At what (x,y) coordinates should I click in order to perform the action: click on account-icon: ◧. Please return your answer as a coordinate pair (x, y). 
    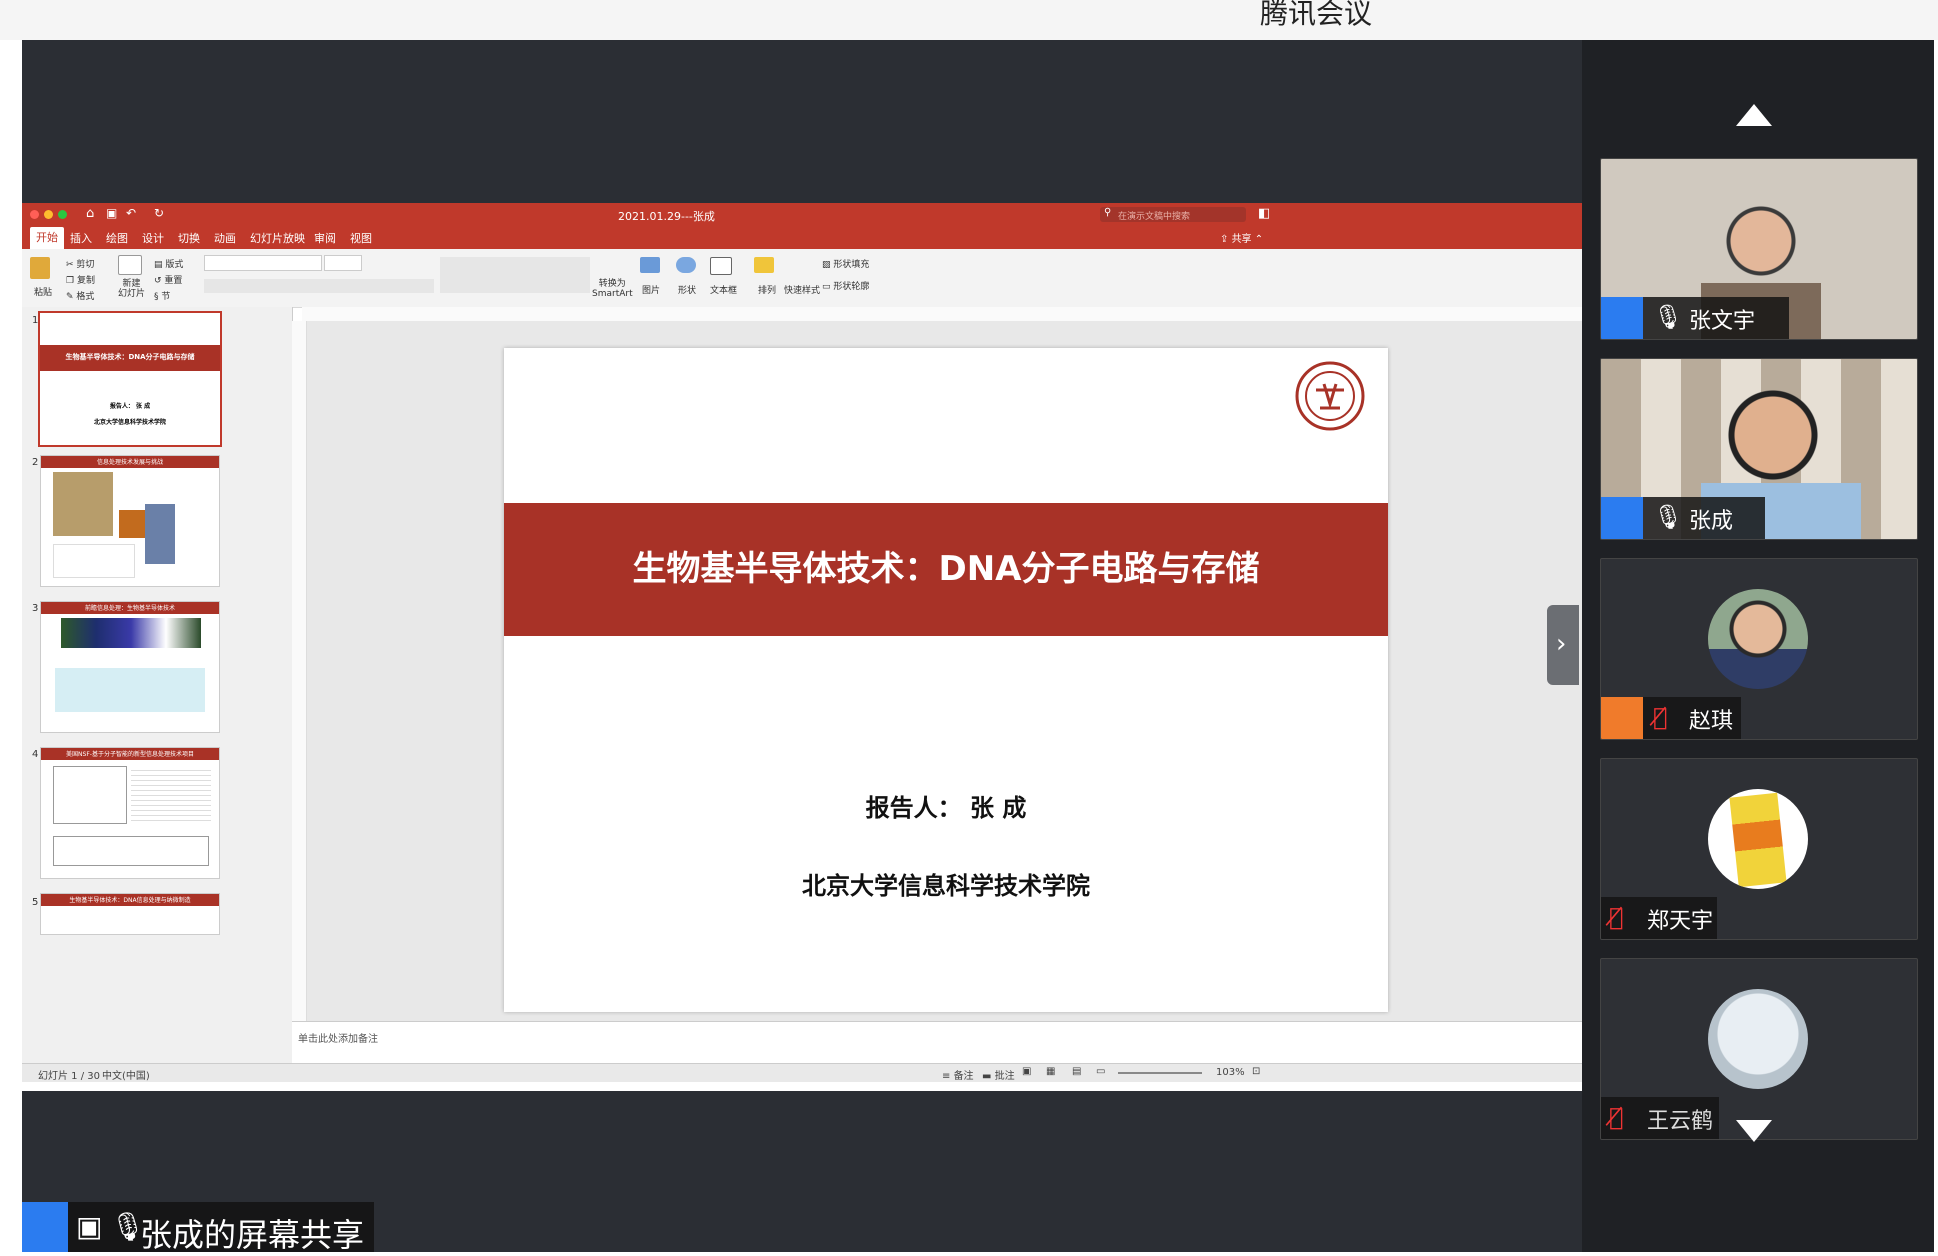
    Looking at the image, I should click on (1264, 213).